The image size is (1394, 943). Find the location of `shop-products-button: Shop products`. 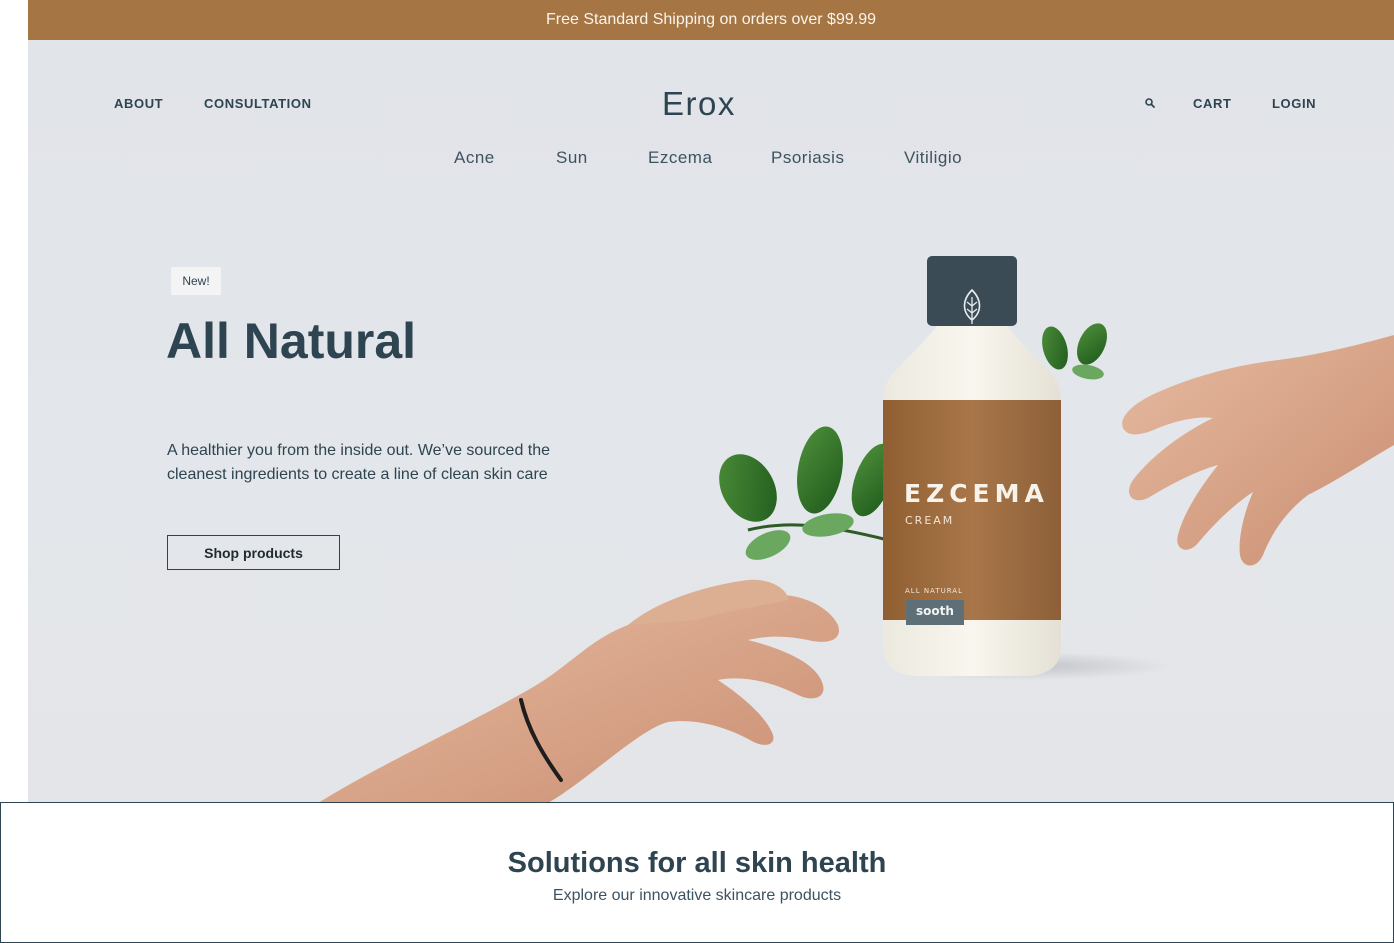

shop-products-button: Shop products is located at coordinates (253, 552).